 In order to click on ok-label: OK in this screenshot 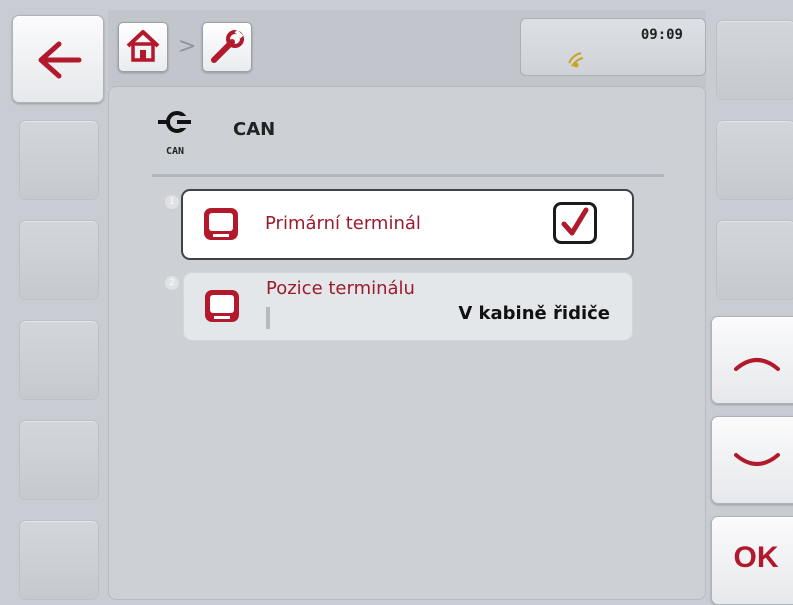, I will do `click(756, 557)`.